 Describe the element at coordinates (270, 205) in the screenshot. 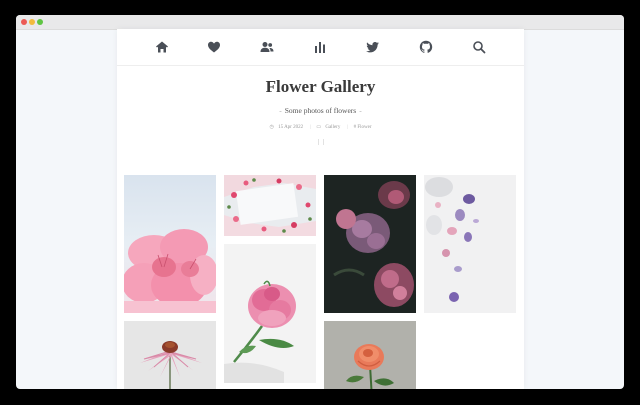

I see `photo-pink-petals-frame` at that location.